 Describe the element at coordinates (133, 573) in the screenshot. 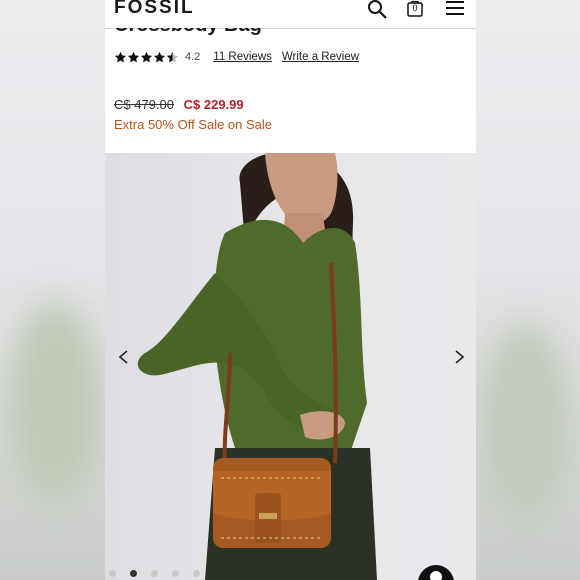

I see `gallery-dot-active` at that location.